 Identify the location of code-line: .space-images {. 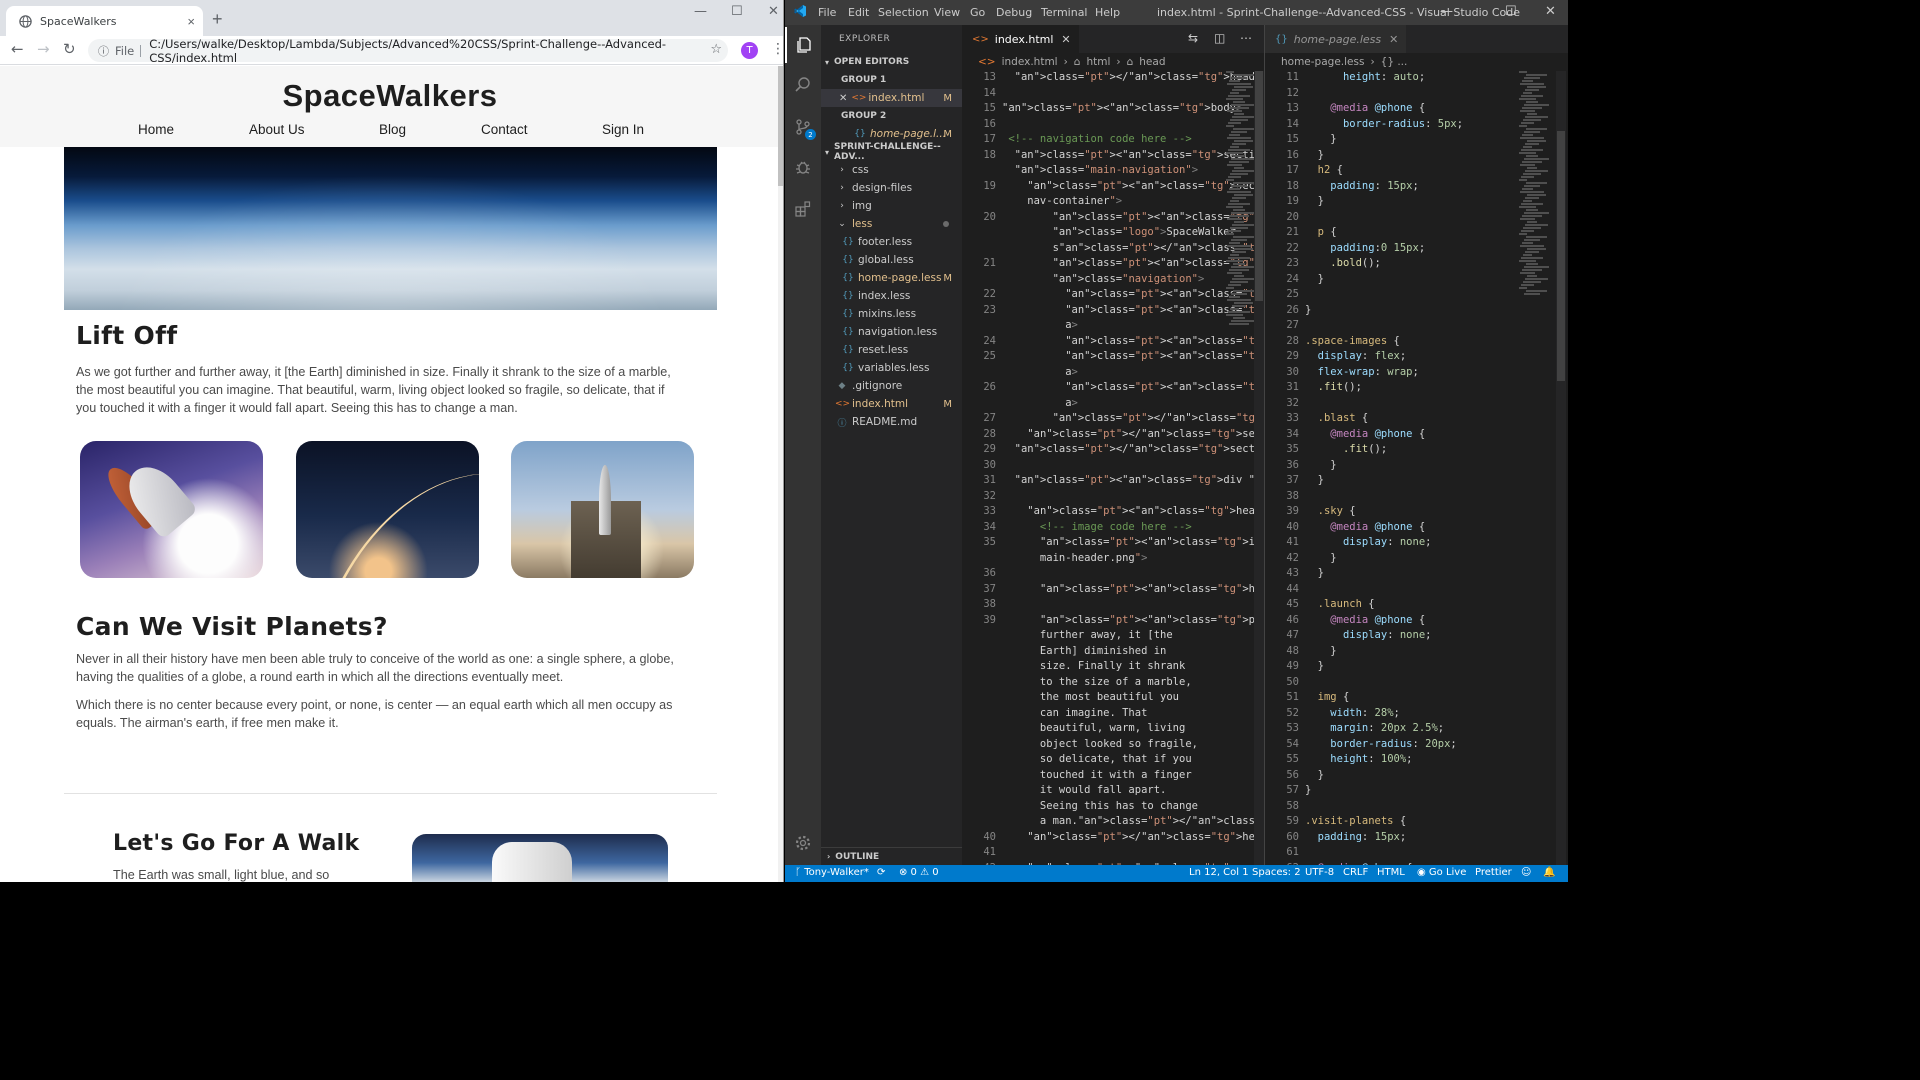
(1352, 341).